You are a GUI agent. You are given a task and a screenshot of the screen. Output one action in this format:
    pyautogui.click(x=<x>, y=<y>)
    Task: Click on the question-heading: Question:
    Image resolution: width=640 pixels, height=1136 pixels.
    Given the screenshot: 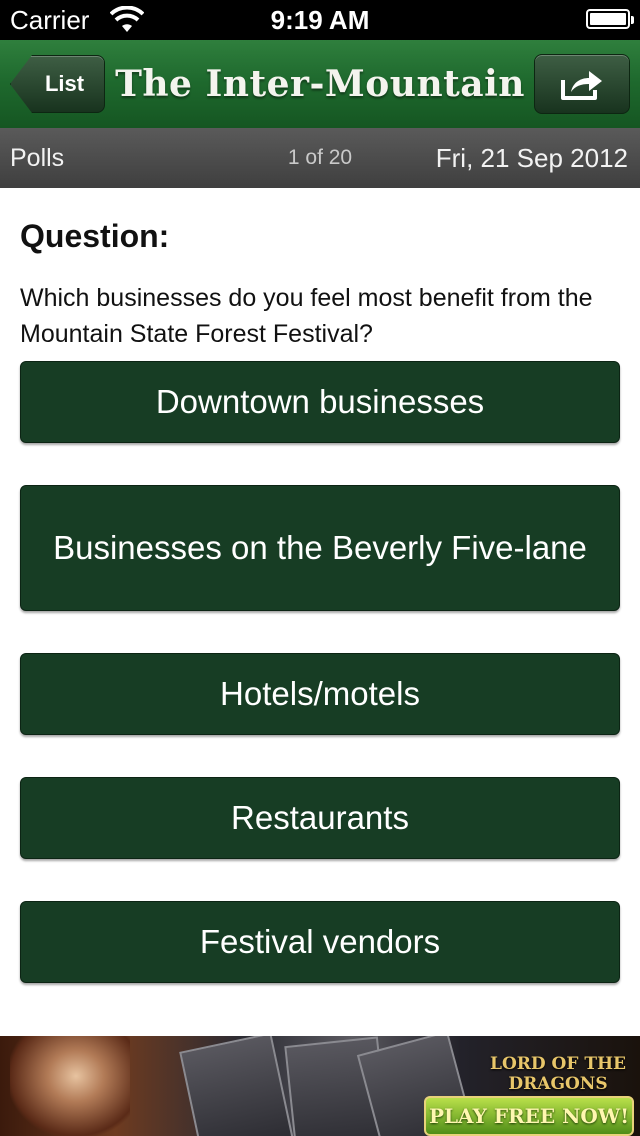 What is the action you would take?
    pyautogui.click(x=95, y=236)
    